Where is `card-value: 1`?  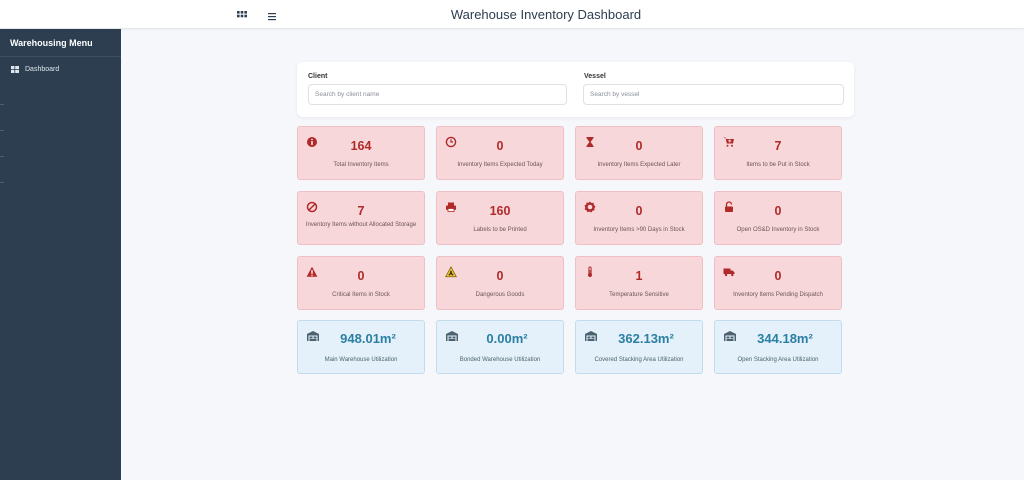 card-value: 1 is located at coordinates (639, 276).